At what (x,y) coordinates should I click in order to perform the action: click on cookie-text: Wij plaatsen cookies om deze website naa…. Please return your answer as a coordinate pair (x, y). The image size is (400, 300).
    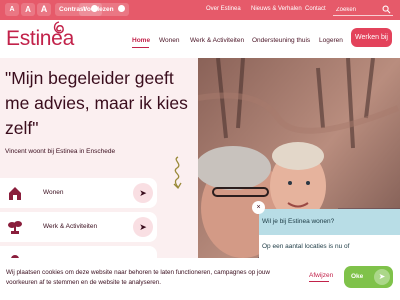
    Looking at the image, I should click on (138, 277).